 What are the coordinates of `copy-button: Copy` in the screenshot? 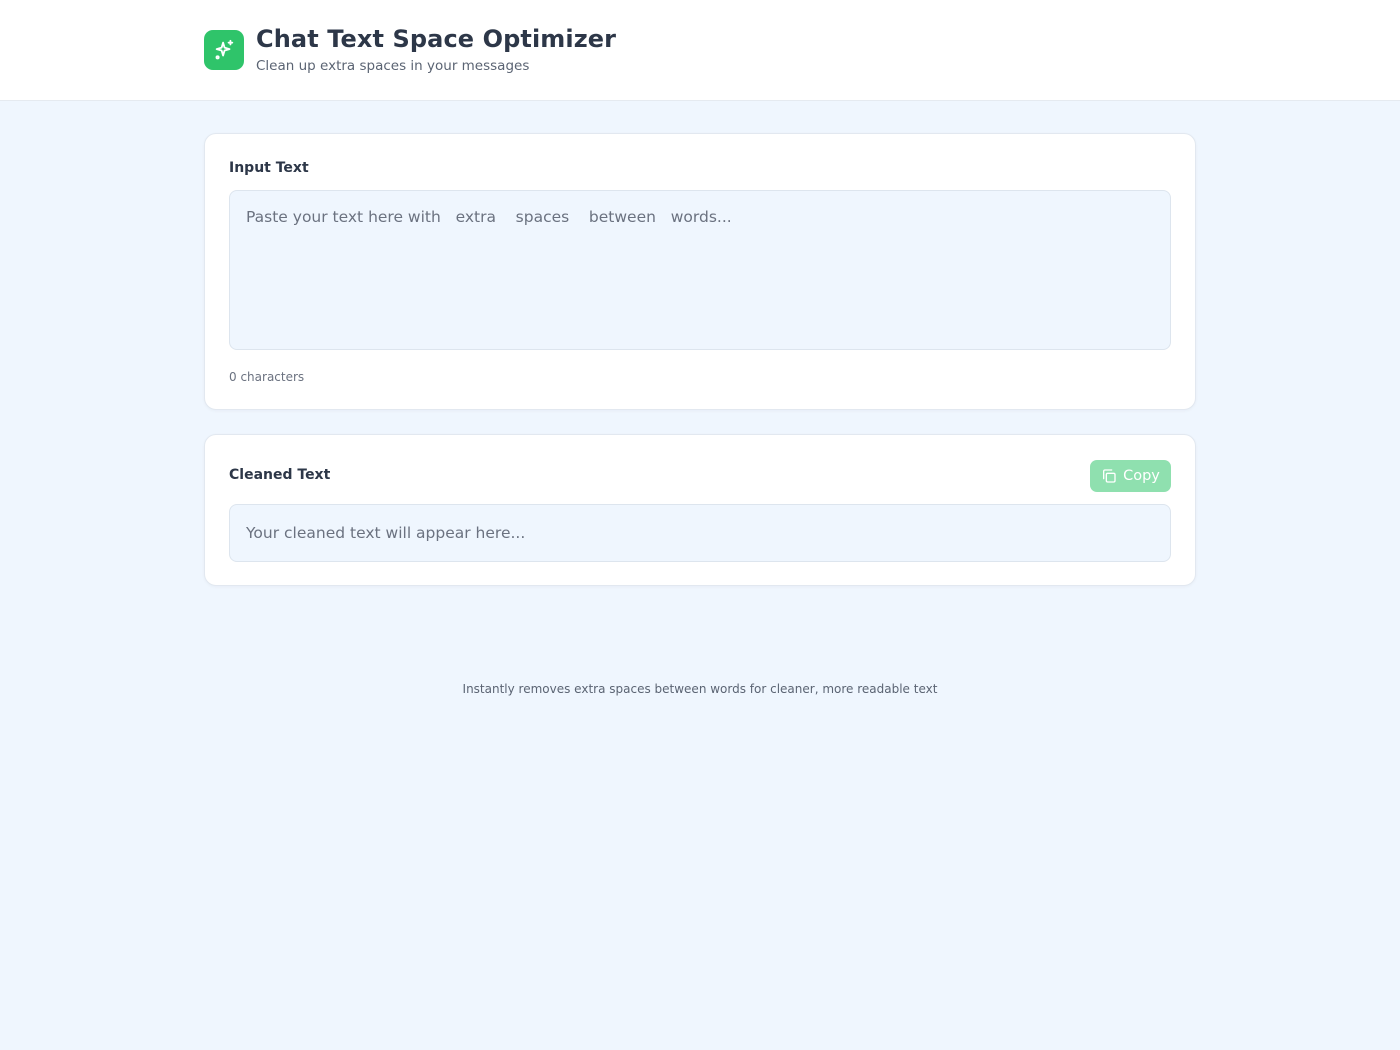 It's located at (1130, 476).